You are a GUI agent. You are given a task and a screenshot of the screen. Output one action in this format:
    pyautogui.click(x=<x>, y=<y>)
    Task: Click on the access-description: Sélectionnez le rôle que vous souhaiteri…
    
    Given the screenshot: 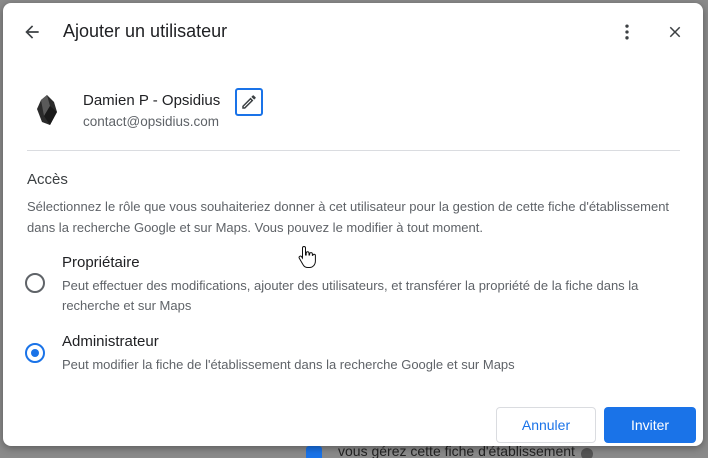 What is the action you would take?
    pyautogui.click(x=348, y=217)
    